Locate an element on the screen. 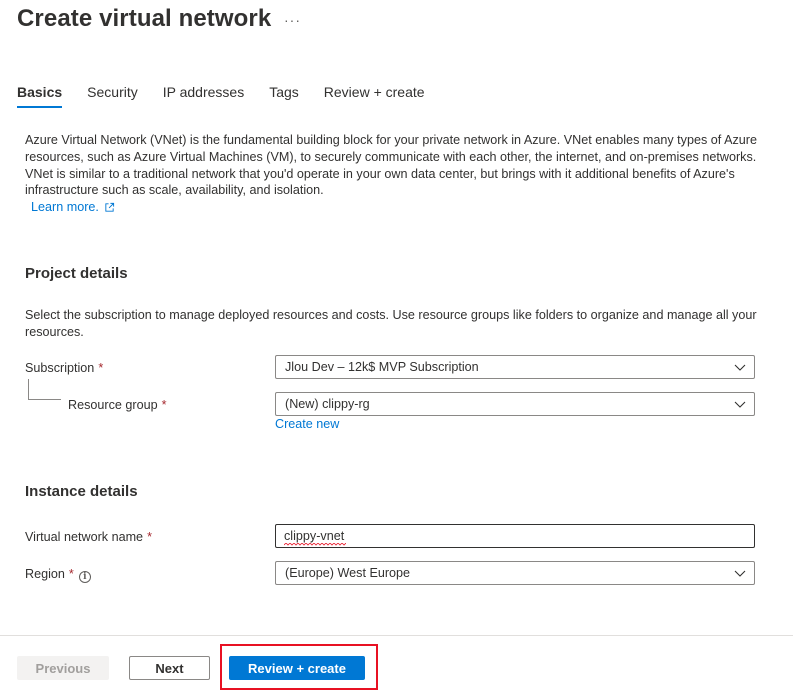 This screenshot has width=793, height=695. subscription-dropdown: Jlou Dev – 12k$ MVP Subscription is located at coordinates (515, 367).